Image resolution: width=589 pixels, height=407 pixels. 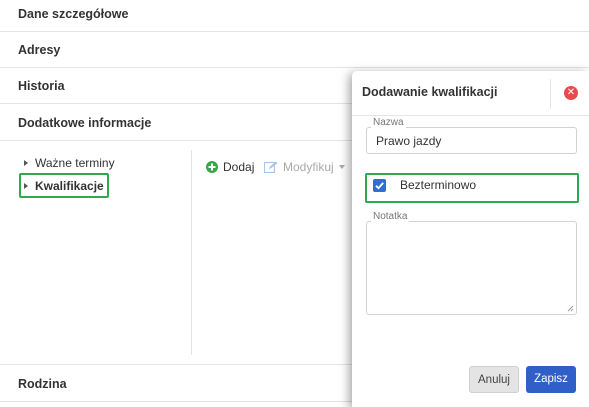 I want to click on save-button: Zapisz, so click(x=551, y=379).